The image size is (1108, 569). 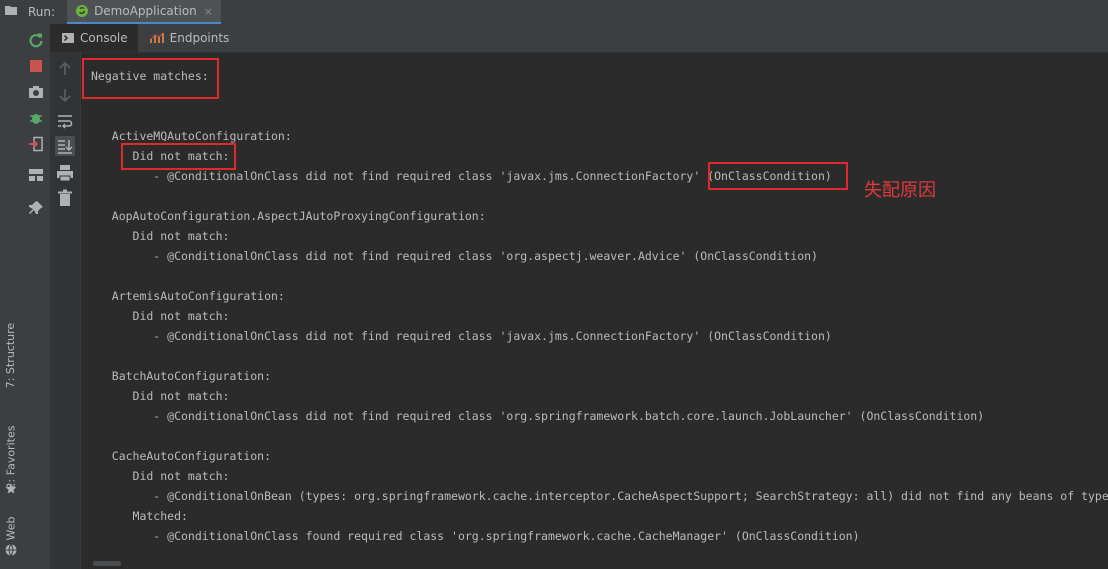 I want to click on soft-wrap-icon, so click(x=65, y=121).